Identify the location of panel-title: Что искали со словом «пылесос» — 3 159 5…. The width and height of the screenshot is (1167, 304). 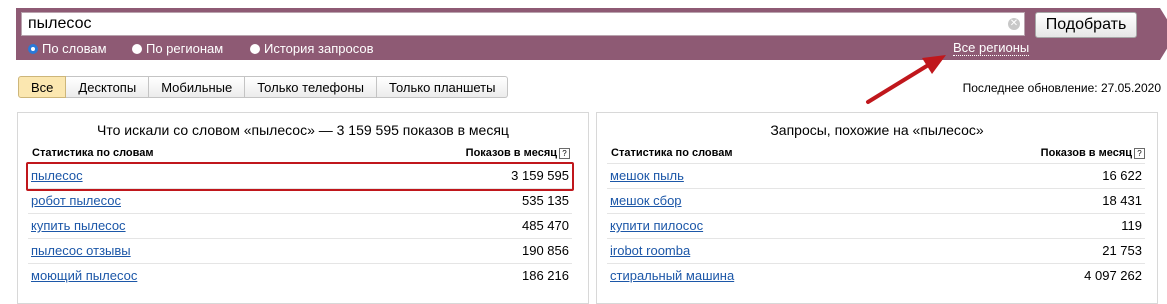
(303, 130).